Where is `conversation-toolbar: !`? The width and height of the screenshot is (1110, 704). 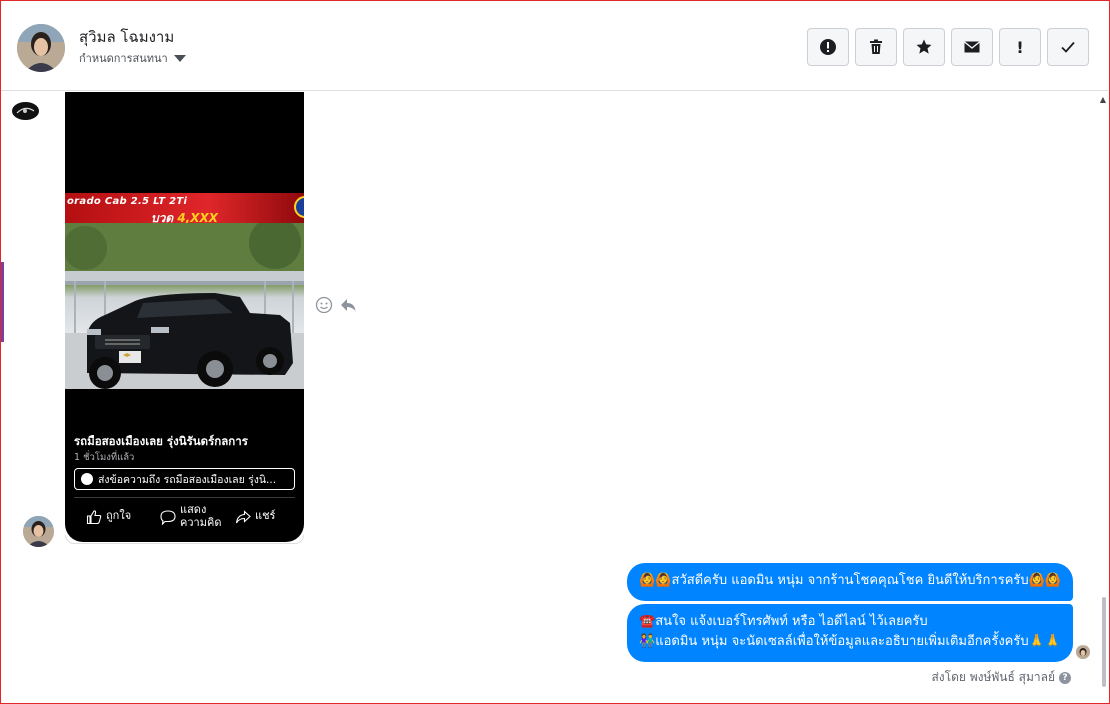
conversation-toolbar: ! is located at coordinates (948, 47).